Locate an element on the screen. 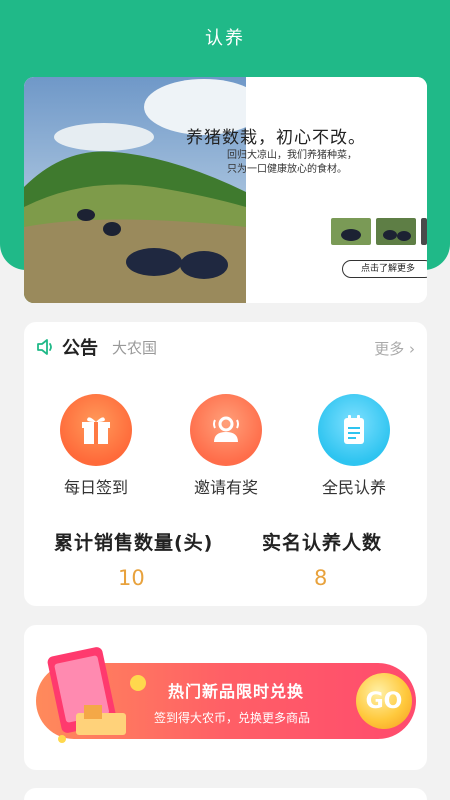 This screenshot has height=800, width=450. more-link: 更多 › is located at coordinates (394, 348).